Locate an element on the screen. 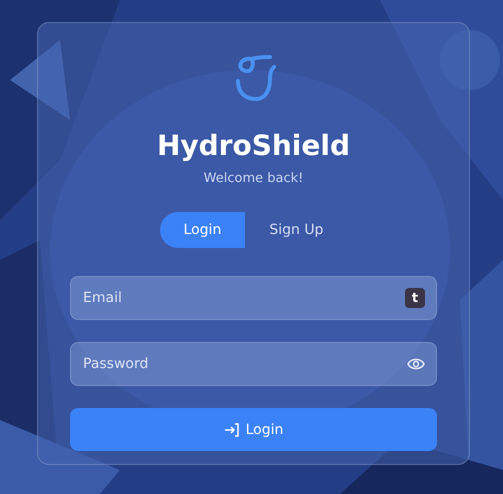  extension-badge: t is located at coordinates (415, 298).